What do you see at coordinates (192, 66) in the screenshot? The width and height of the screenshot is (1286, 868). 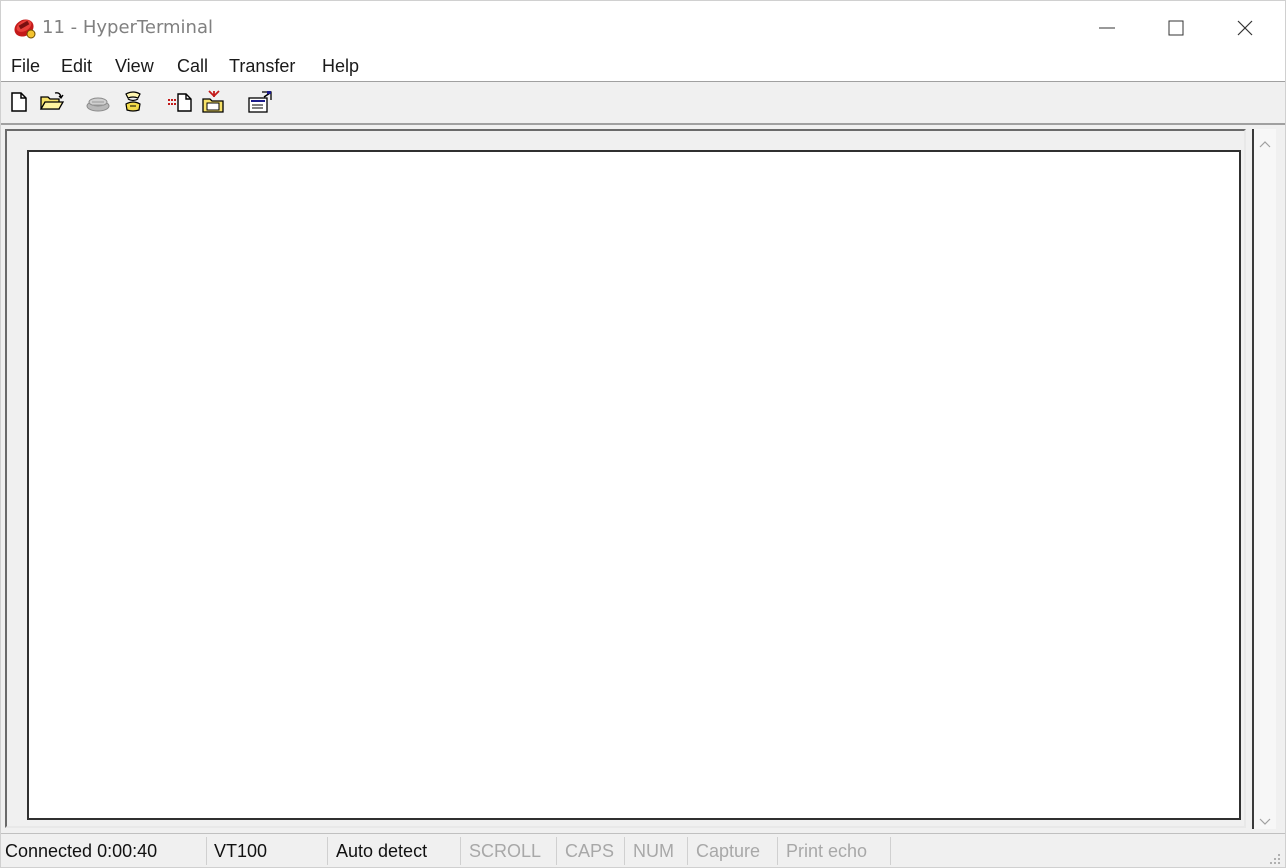 I see `menu-call: Call` at bounding box center [192, 66].